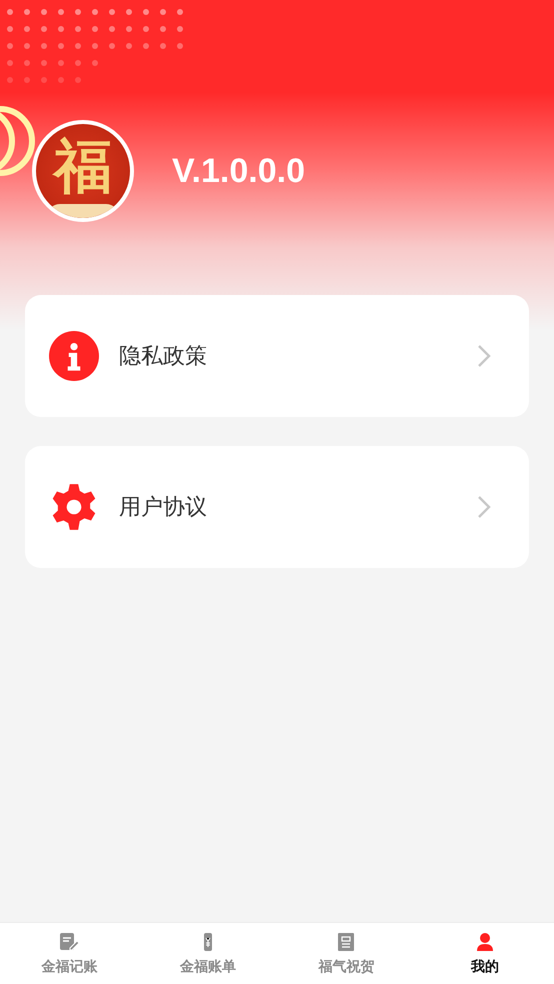 This screenshot has height=984, width=554. I want to click on menu-card: 用户协议, so click(277, 507).